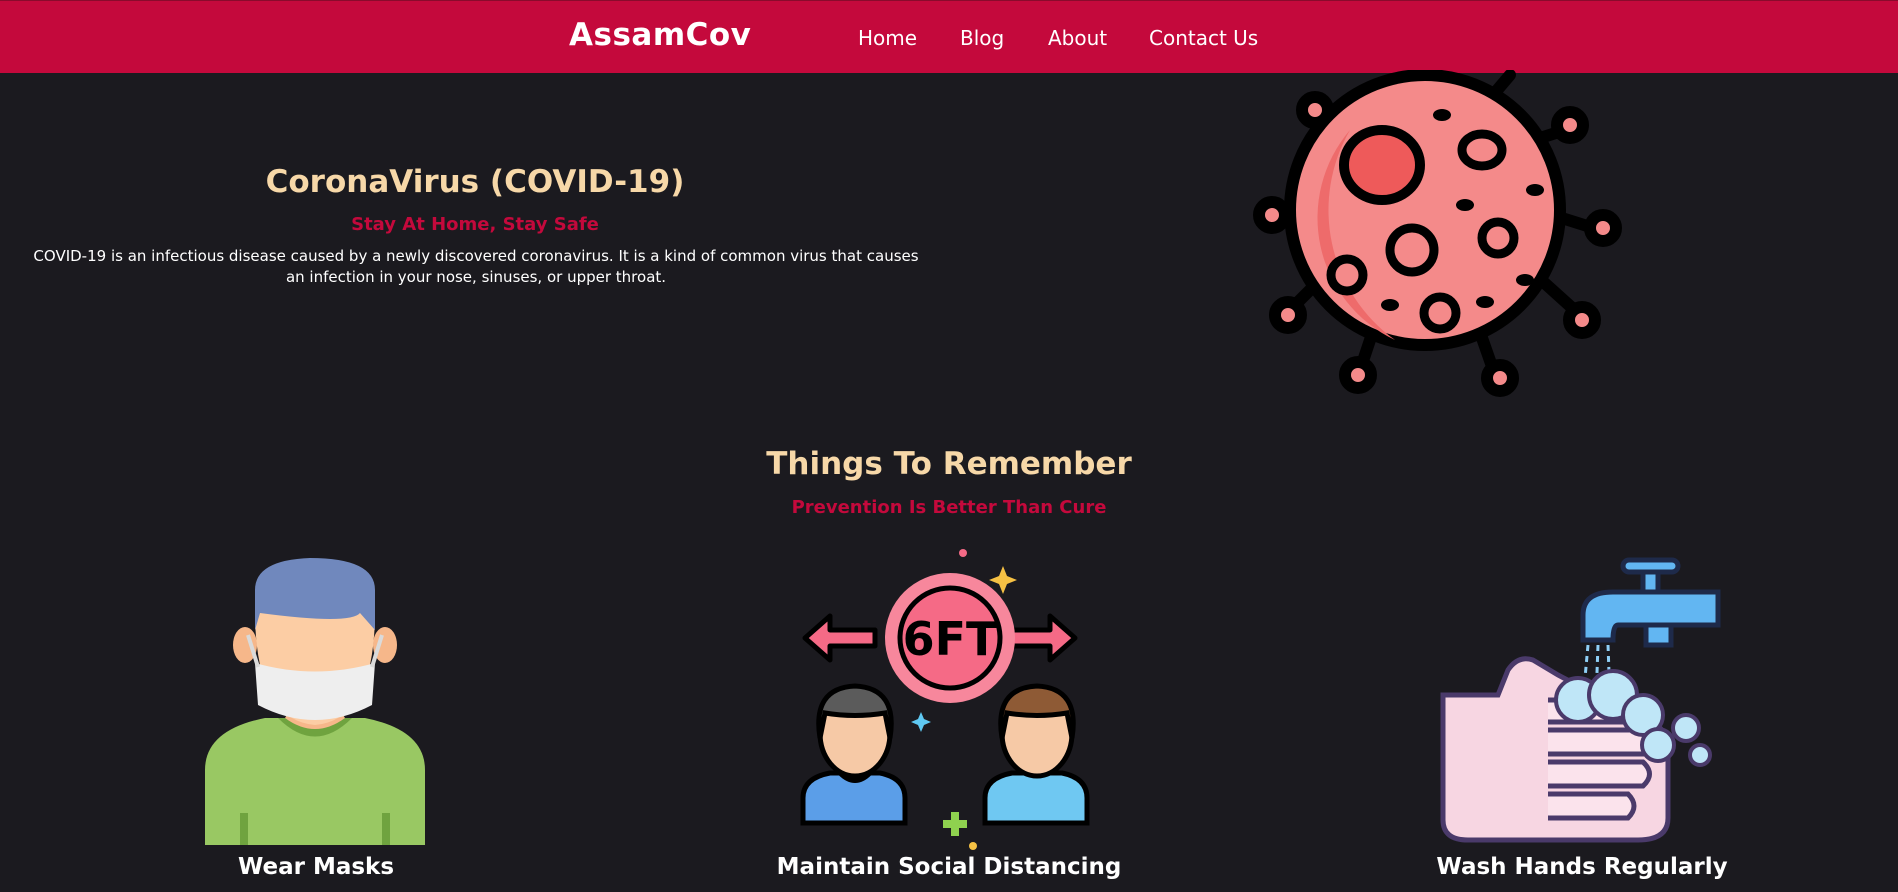 The height and width of the screenshot is (892, 1898). I want to click on section-subtitle: Prevention Is Better Than Cure, so click(949, 507).